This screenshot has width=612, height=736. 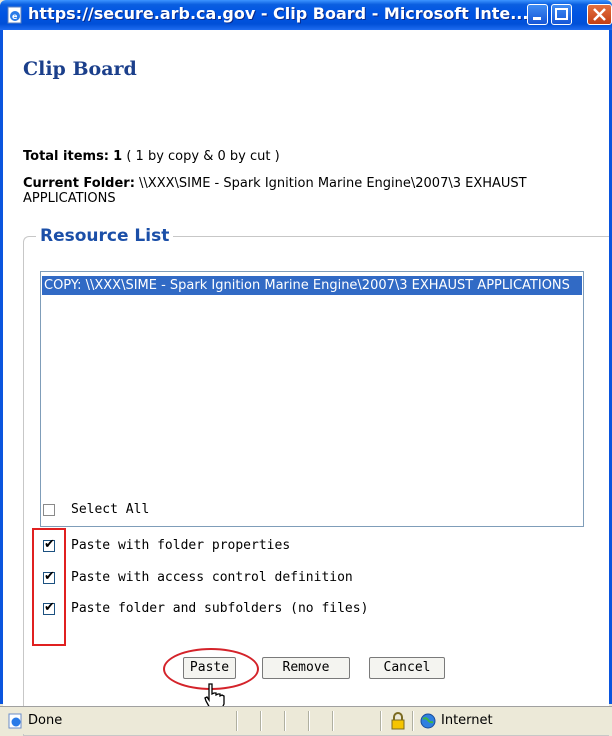 I want to click on close-button, so click(x=599, y=14).